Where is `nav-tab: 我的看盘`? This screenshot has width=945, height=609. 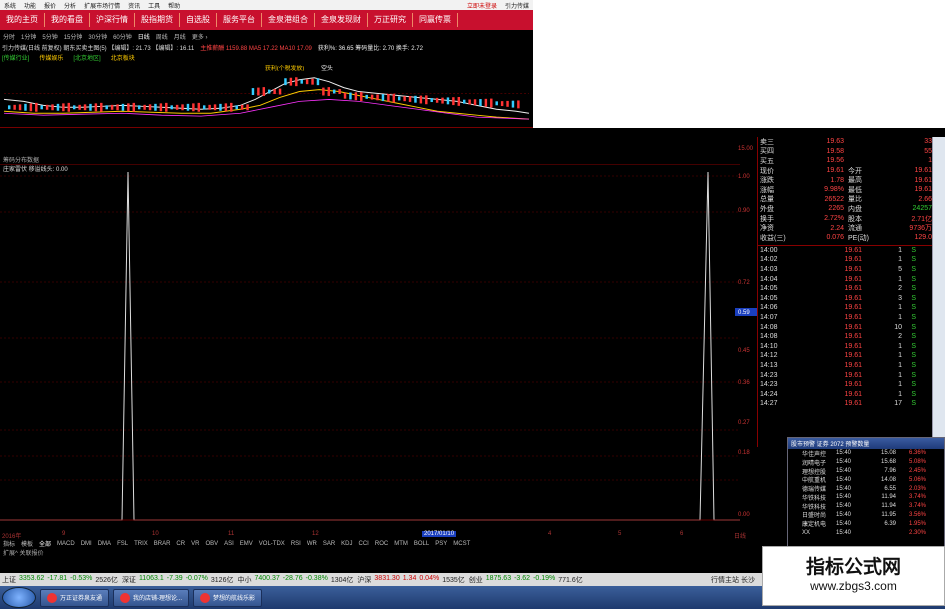
nav-tab: 我的看盘 is located at coordinates (67, 20).